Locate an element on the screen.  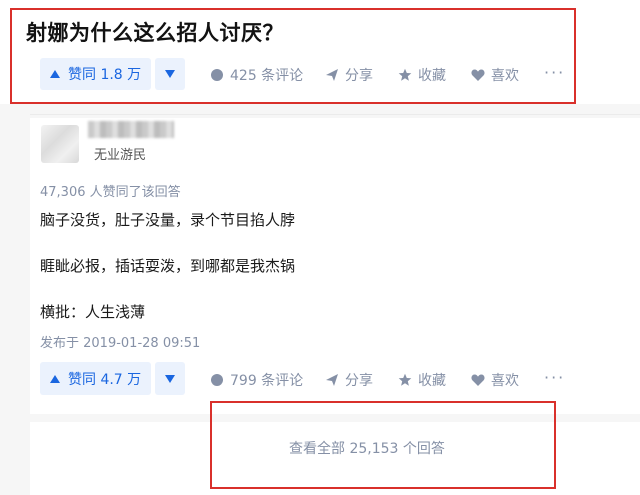
comment-icon is located at coordinates (217, 380).